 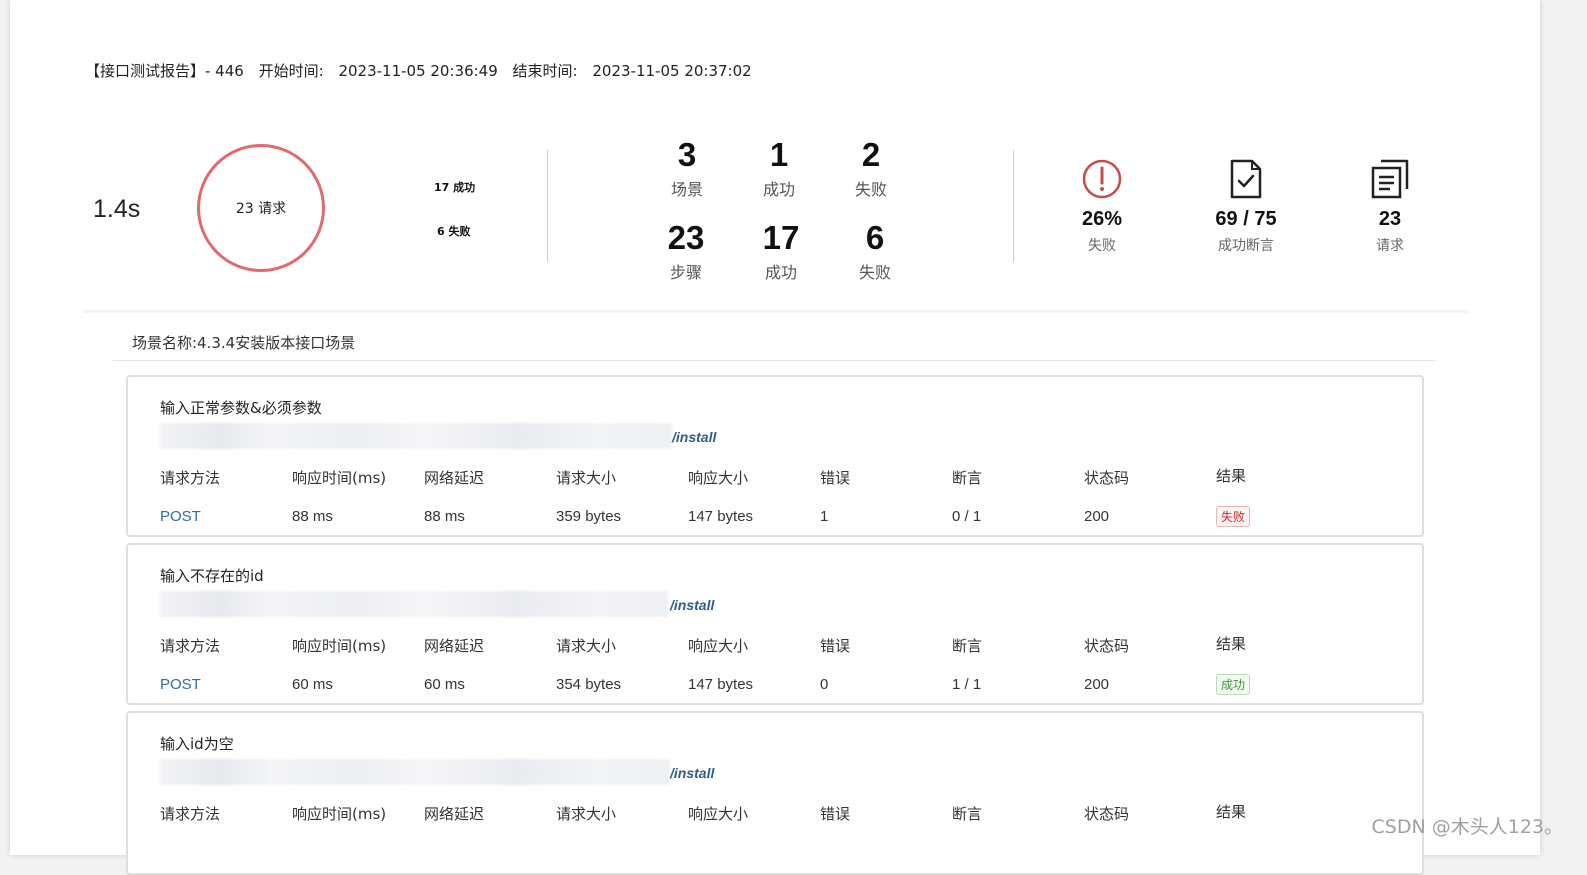 I want to click on stat-num: 3, so click(x=687, y=154).